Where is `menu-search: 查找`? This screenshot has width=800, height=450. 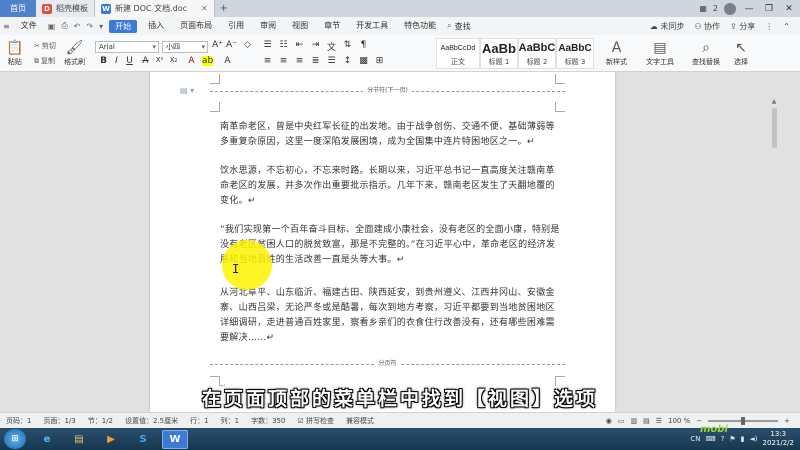 menu-search: 查找 is located at coordinates (463, 26).